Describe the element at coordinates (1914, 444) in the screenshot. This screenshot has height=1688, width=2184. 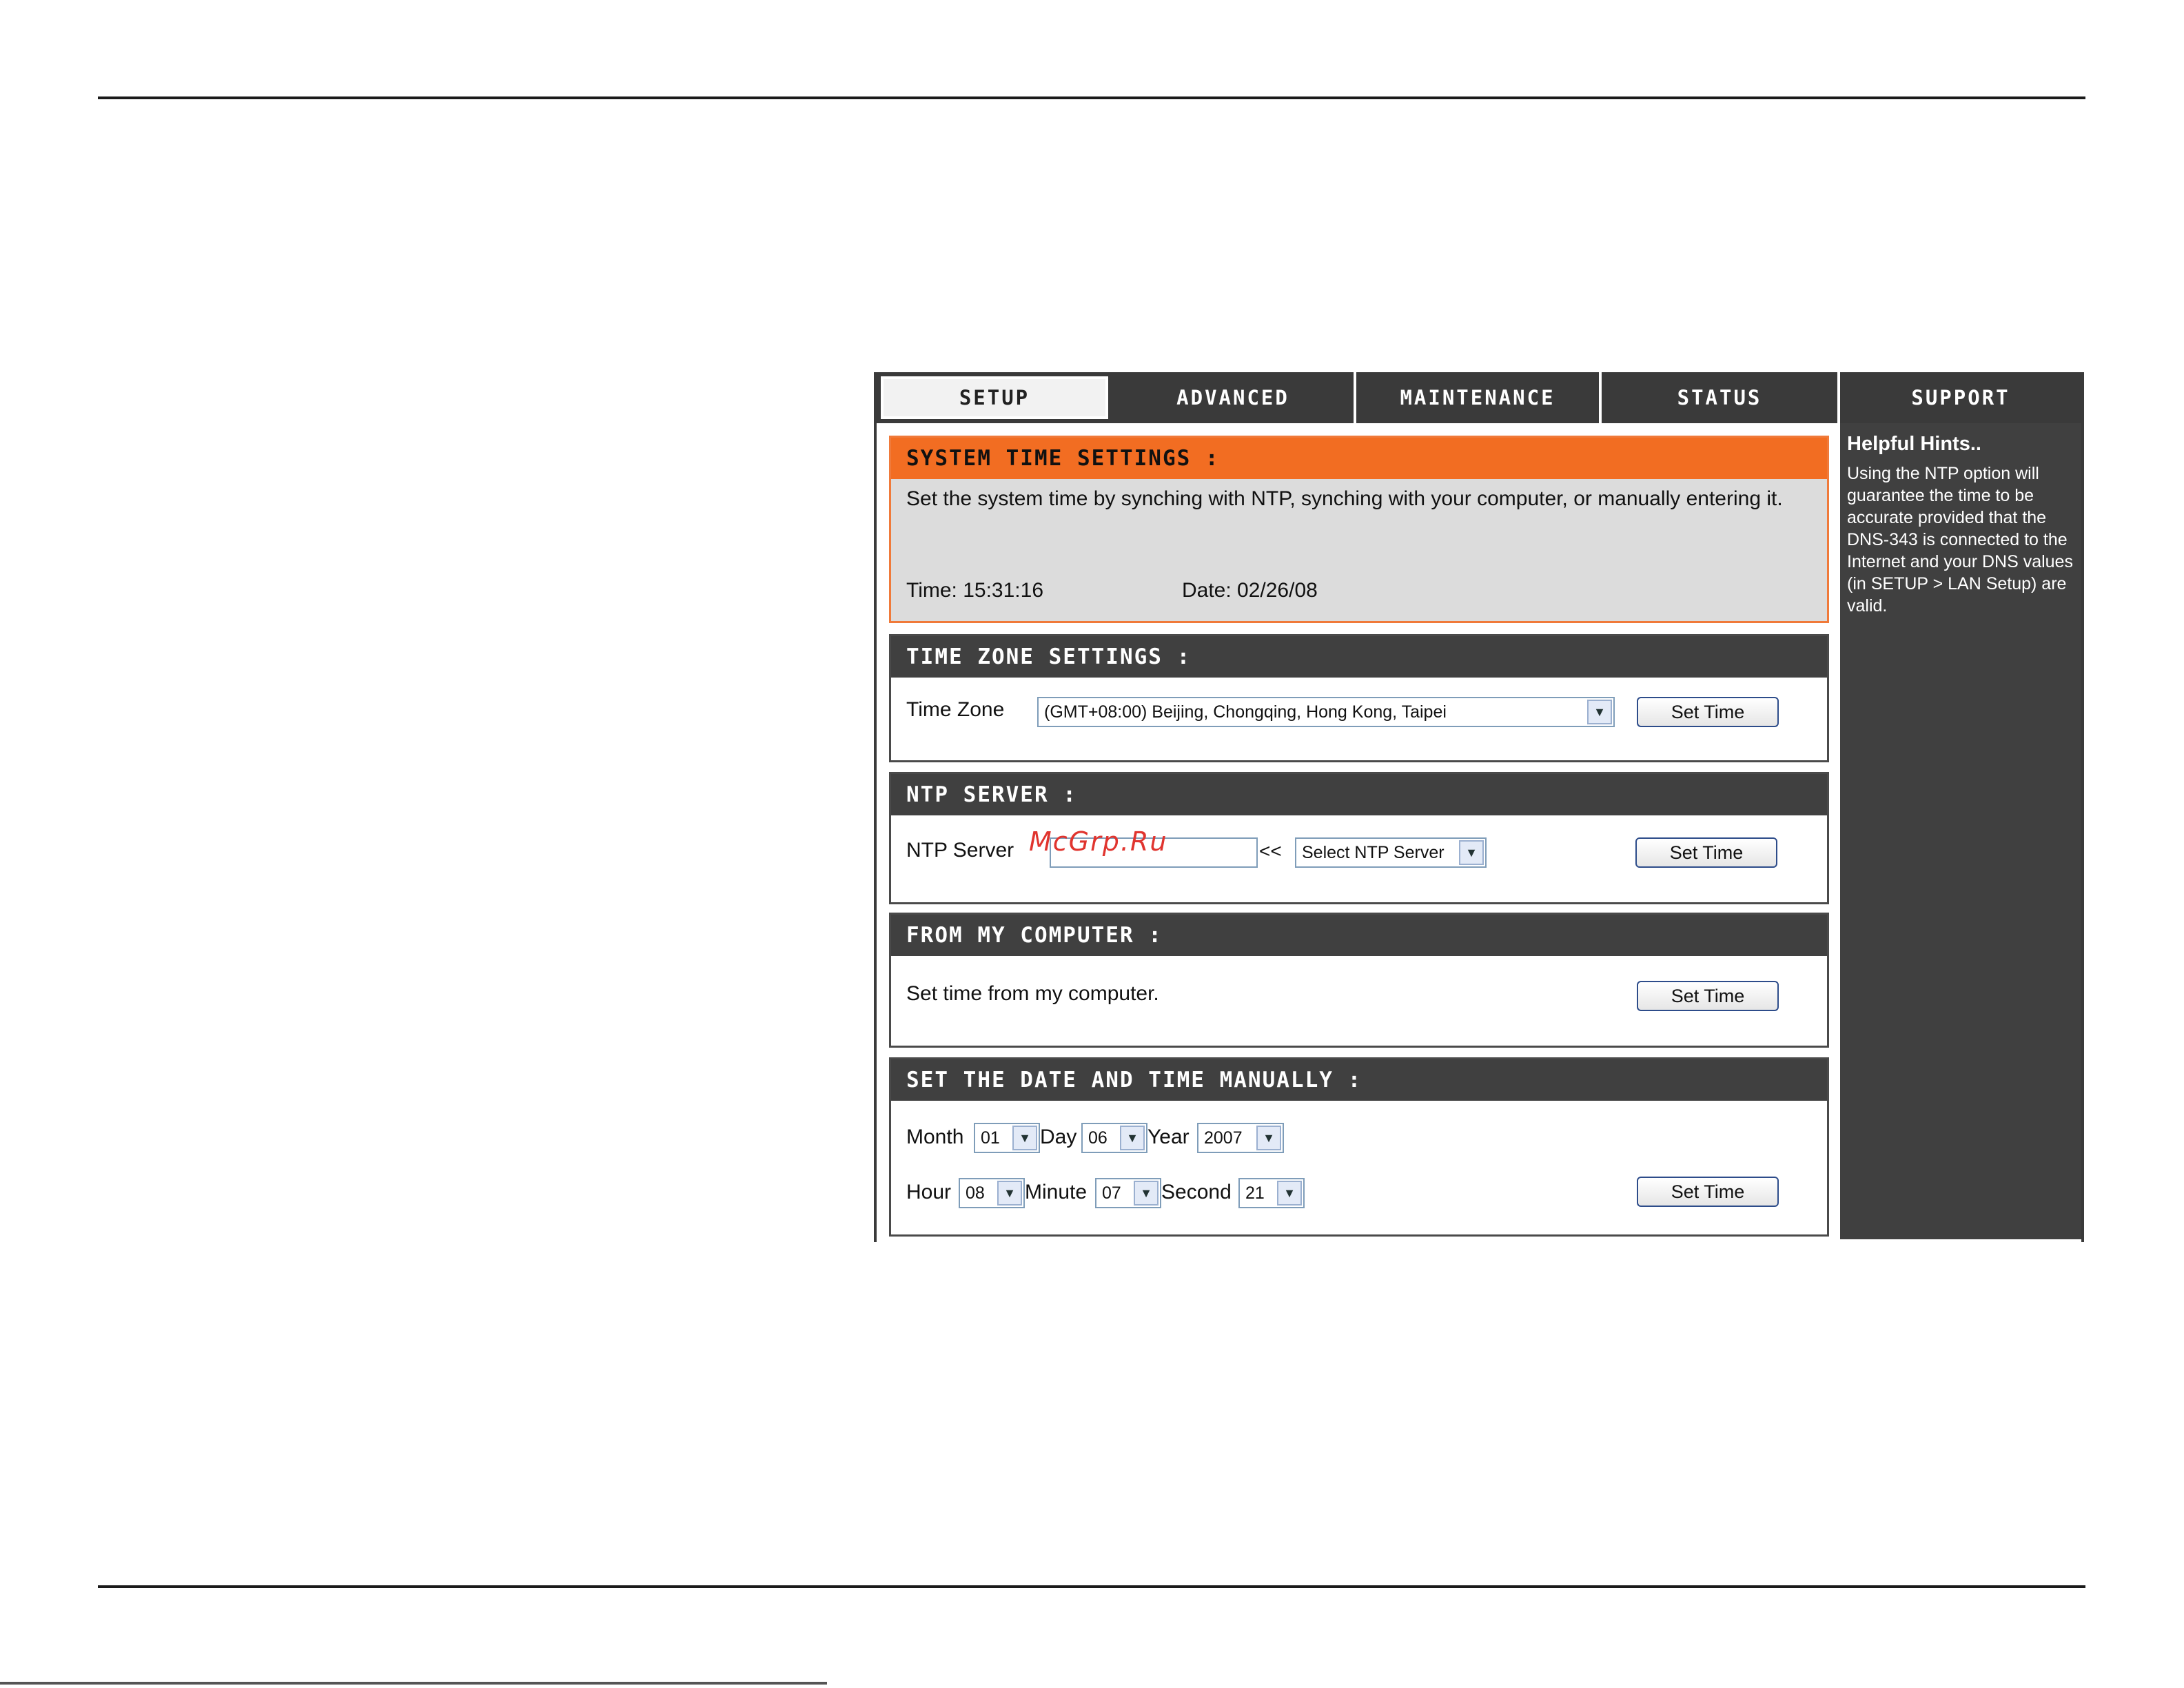
I see `hints-title: Helpful Hints..` at that location.